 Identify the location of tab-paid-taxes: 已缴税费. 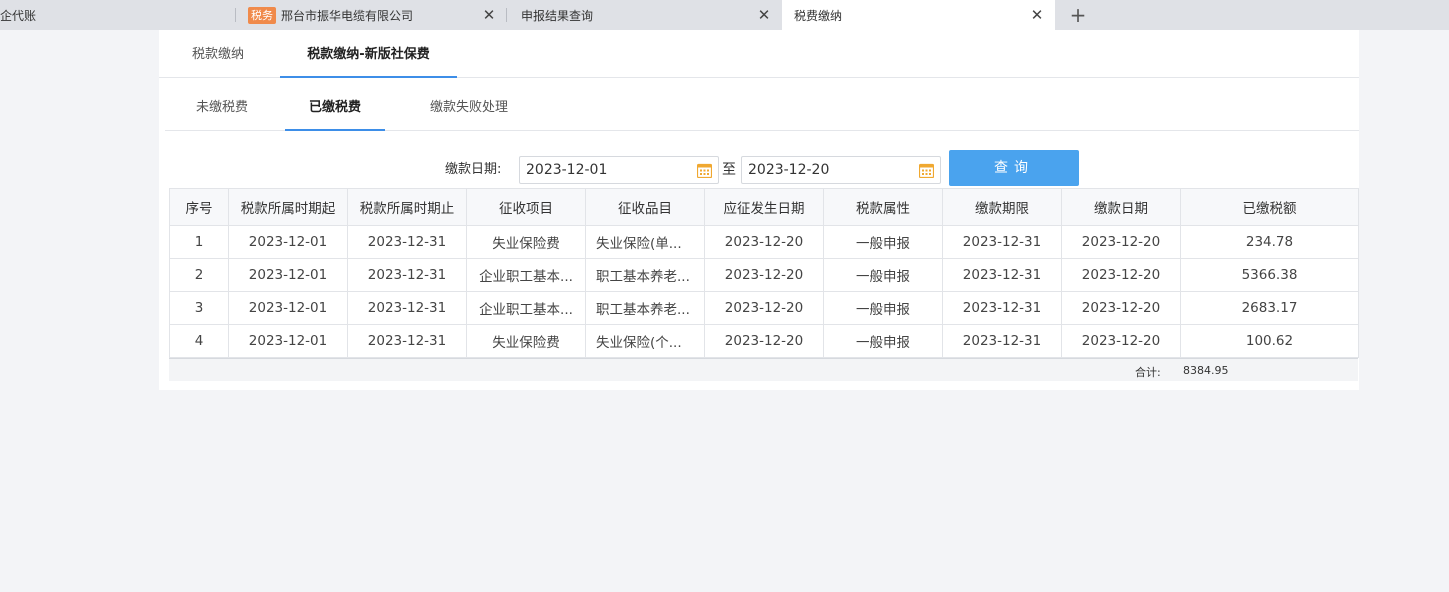
(335, 104).